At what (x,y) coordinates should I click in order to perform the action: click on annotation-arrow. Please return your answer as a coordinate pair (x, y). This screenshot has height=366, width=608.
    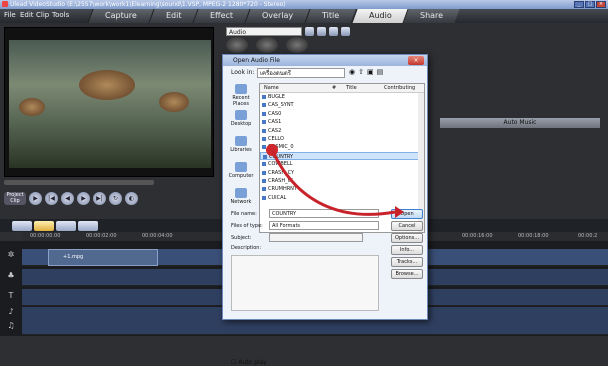
    Looking at the image, I should click on (335, 181).